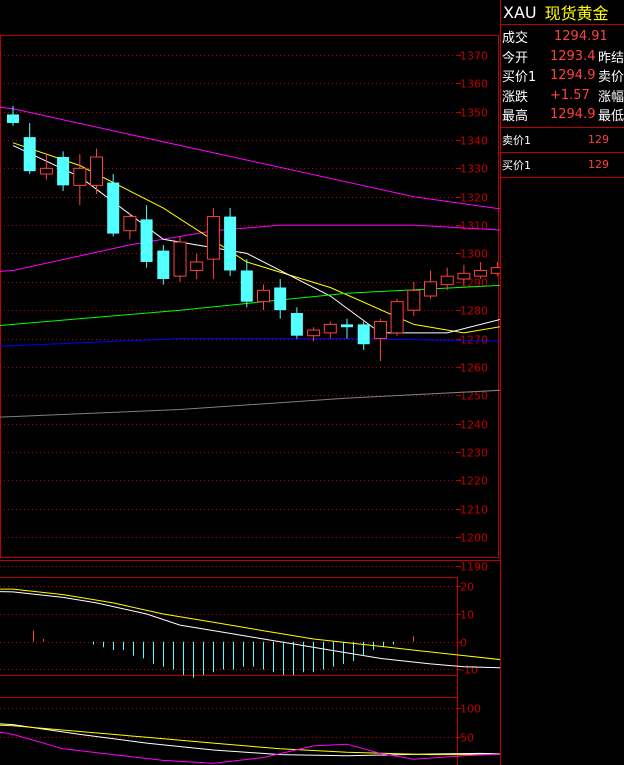  Describe the element at coordinates (474, 226) in the screenshot. I see `y-tick-label: 1310` at that location.